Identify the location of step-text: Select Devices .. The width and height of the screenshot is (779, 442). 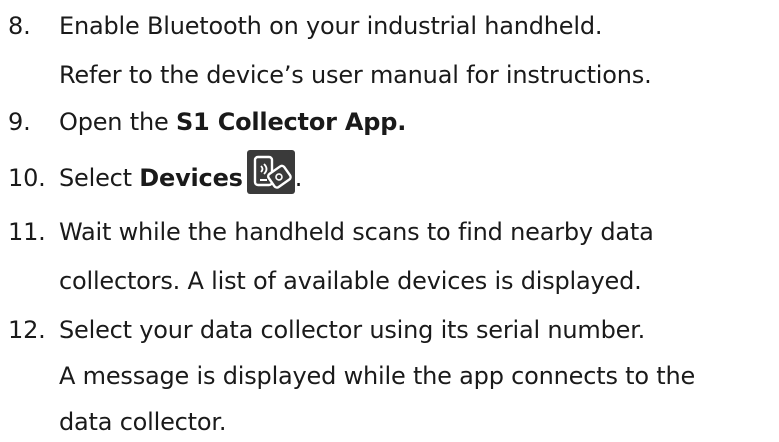
(180, 178).